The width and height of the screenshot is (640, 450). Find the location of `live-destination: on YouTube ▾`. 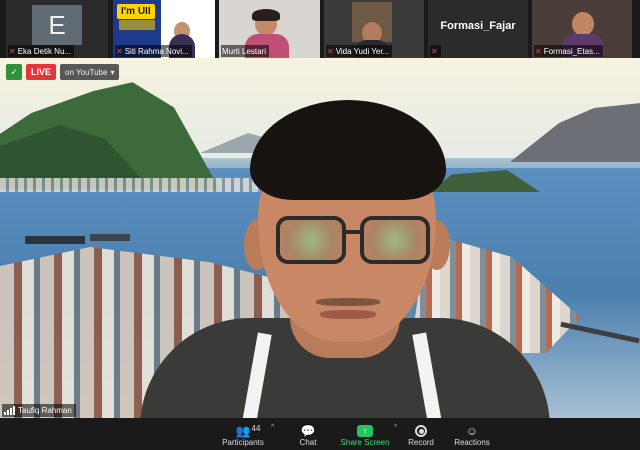

live-destination: on YouTube ▾ is located at coordinates (90, 72).